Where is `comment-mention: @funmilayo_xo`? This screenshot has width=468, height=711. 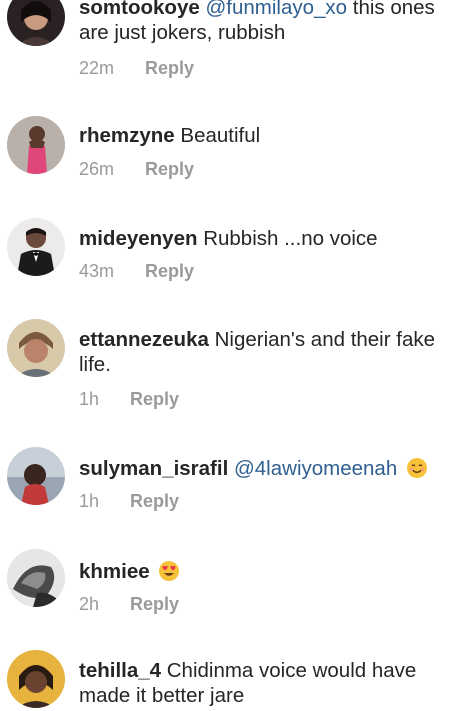
comment-mention: @funmilayo_xo is located at coordinates (276, 9).